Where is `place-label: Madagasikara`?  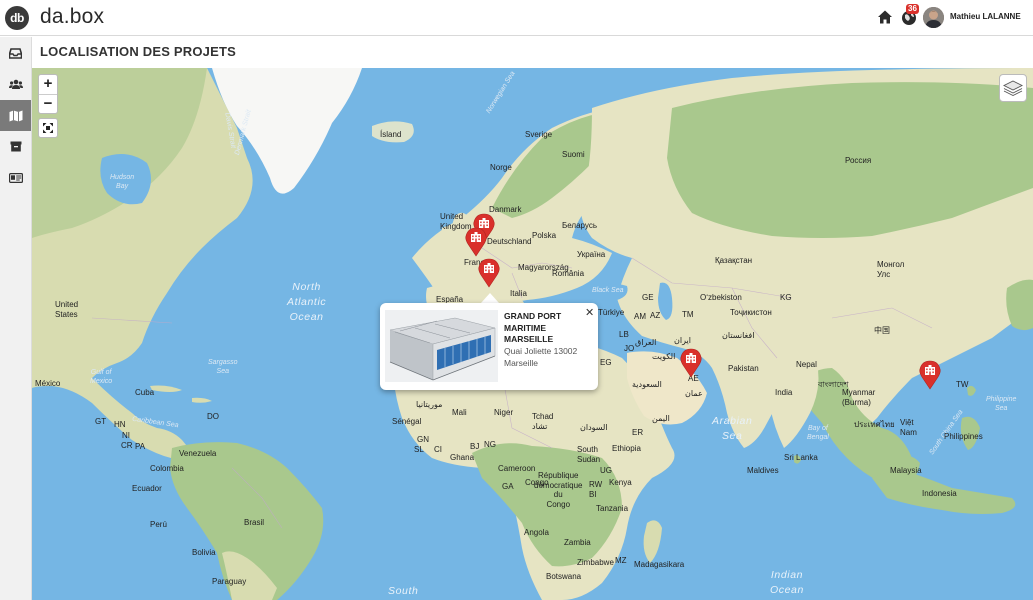 place-label: Madagasikara is located at coordinates (659, 564).